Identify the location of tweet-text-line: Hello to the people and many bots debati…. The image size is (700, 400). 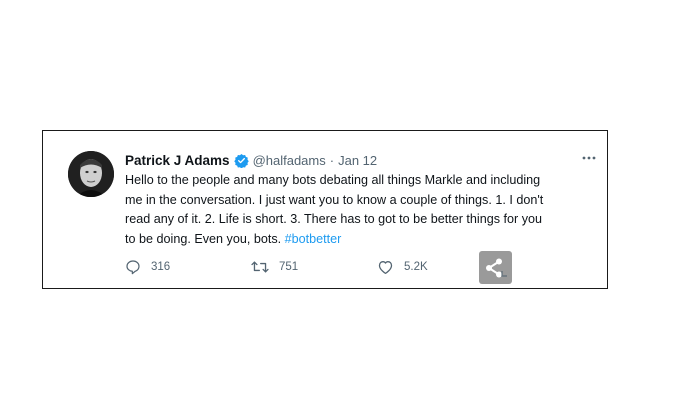
(333, 180).